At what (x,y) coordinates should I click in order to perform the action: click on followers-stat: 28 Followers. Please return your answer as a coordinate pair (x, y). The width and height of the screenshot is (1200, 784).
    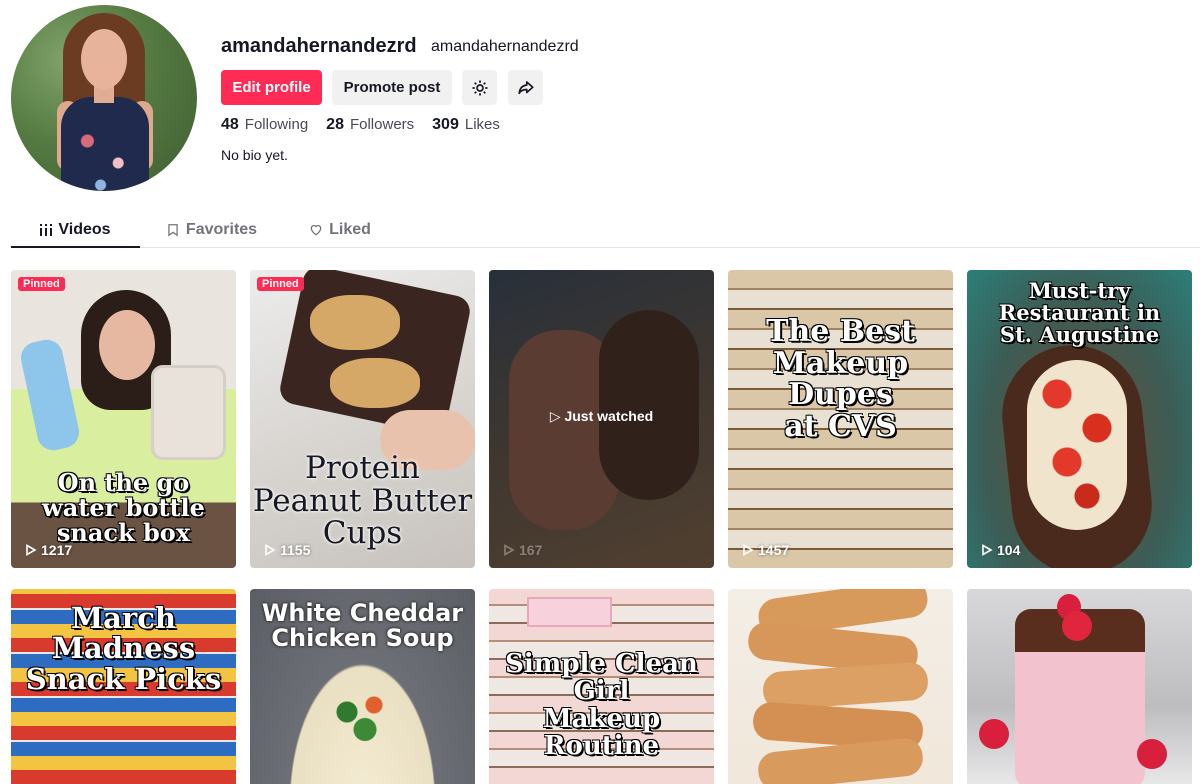
    Looking at the image, I should click on (370, 125).